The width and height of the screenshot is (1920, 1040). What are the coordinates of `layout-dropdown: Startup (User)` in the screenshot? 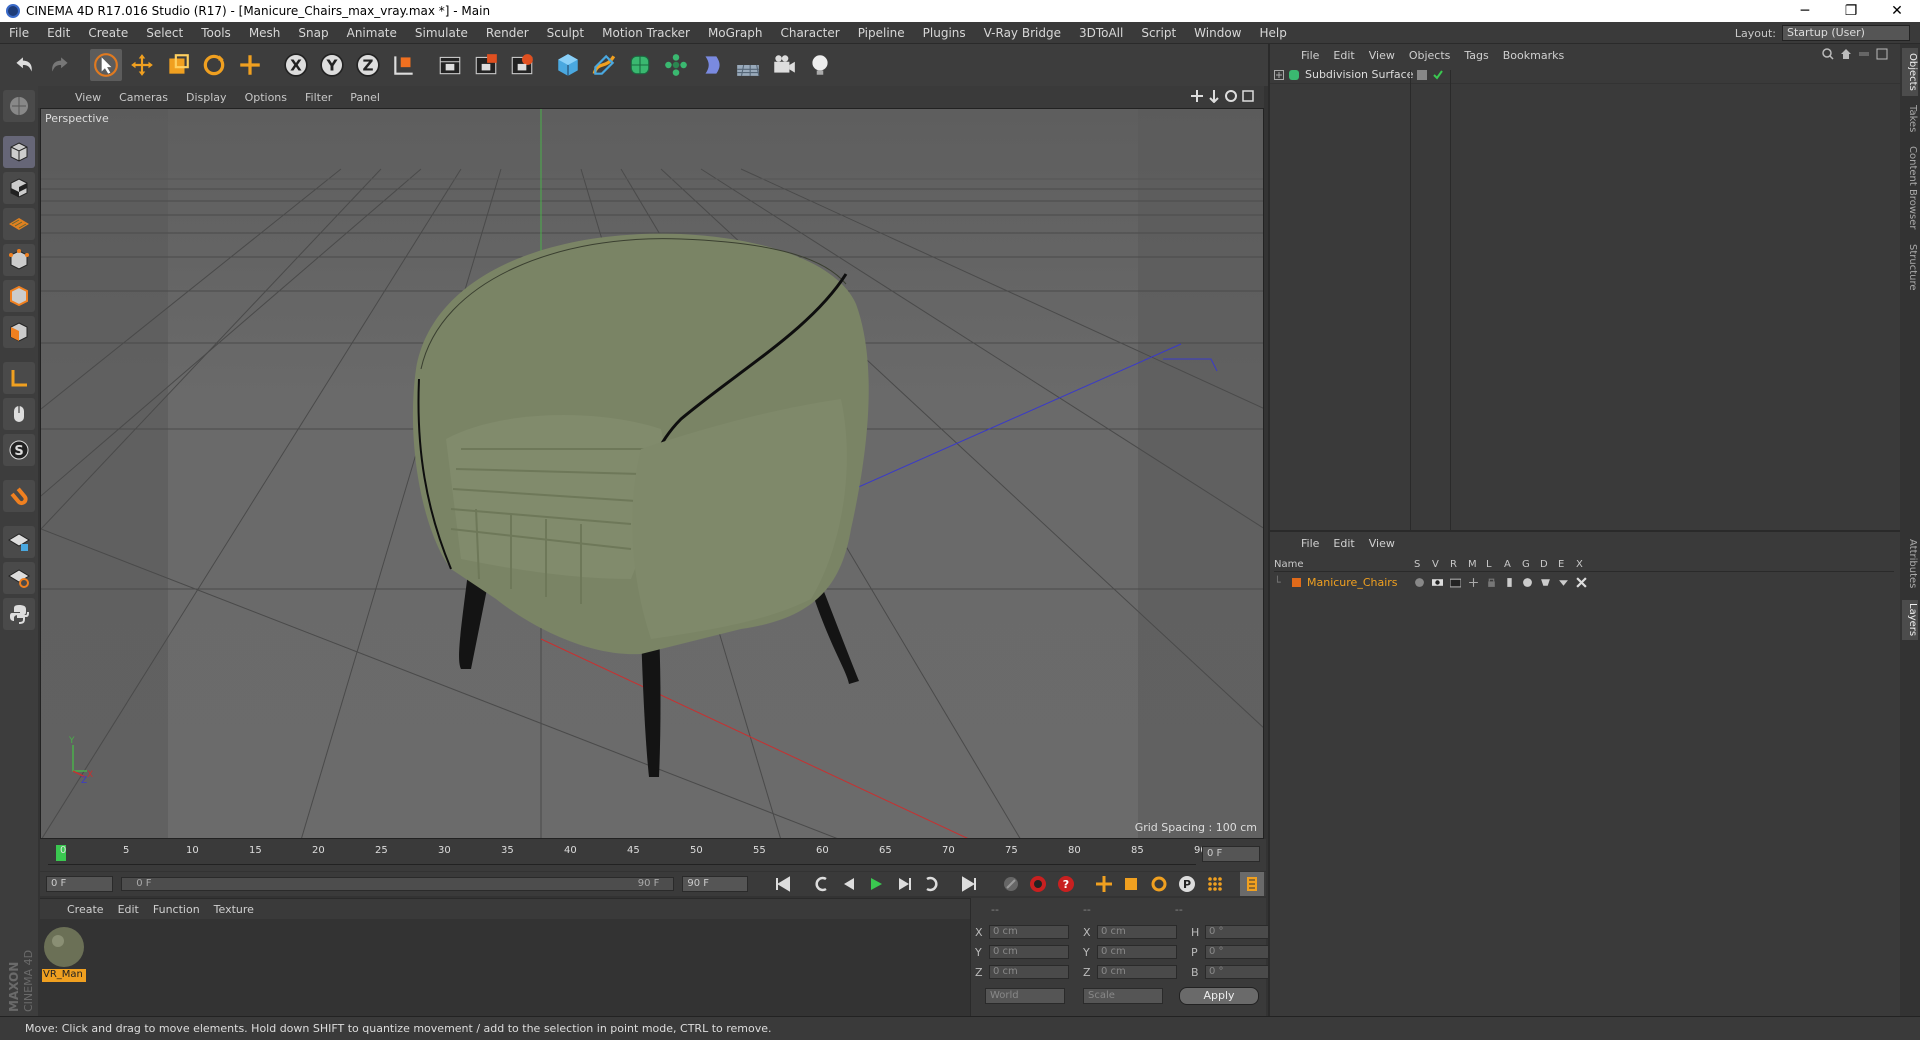 It's located at (1846, 33).